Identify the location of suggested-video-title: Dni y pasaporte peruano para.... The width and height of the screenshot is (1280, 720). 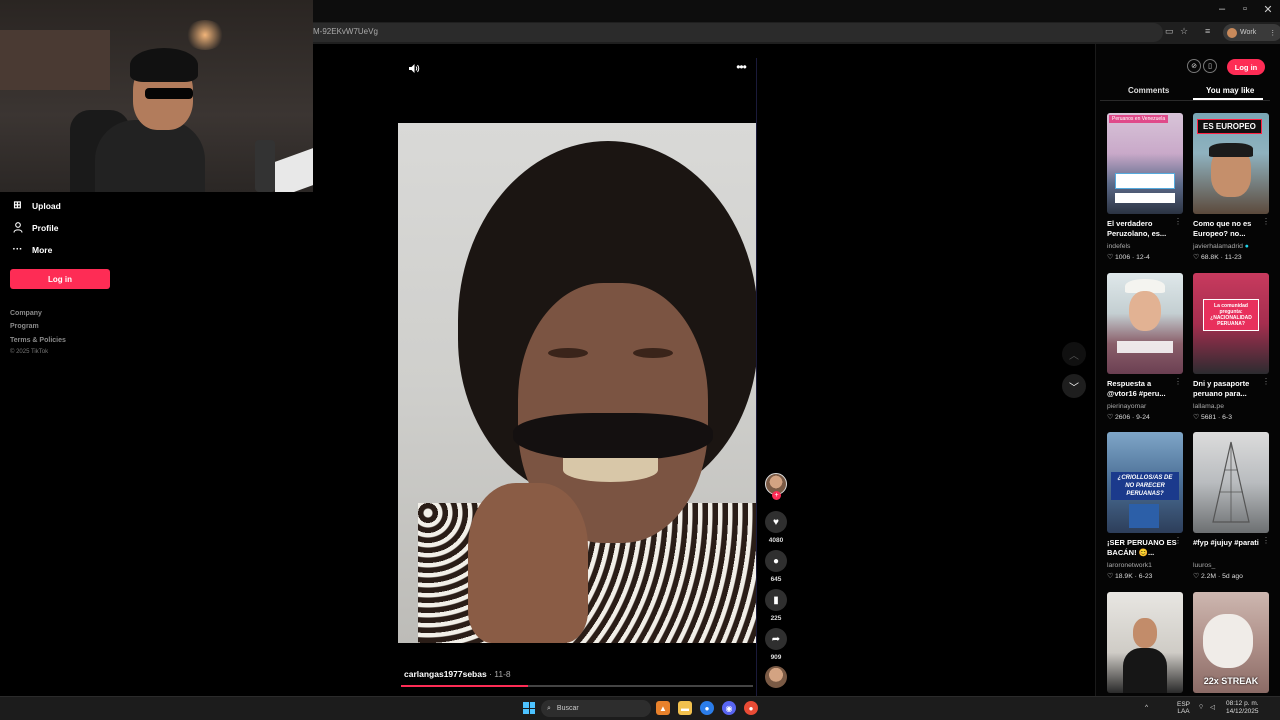
(1228, 389).